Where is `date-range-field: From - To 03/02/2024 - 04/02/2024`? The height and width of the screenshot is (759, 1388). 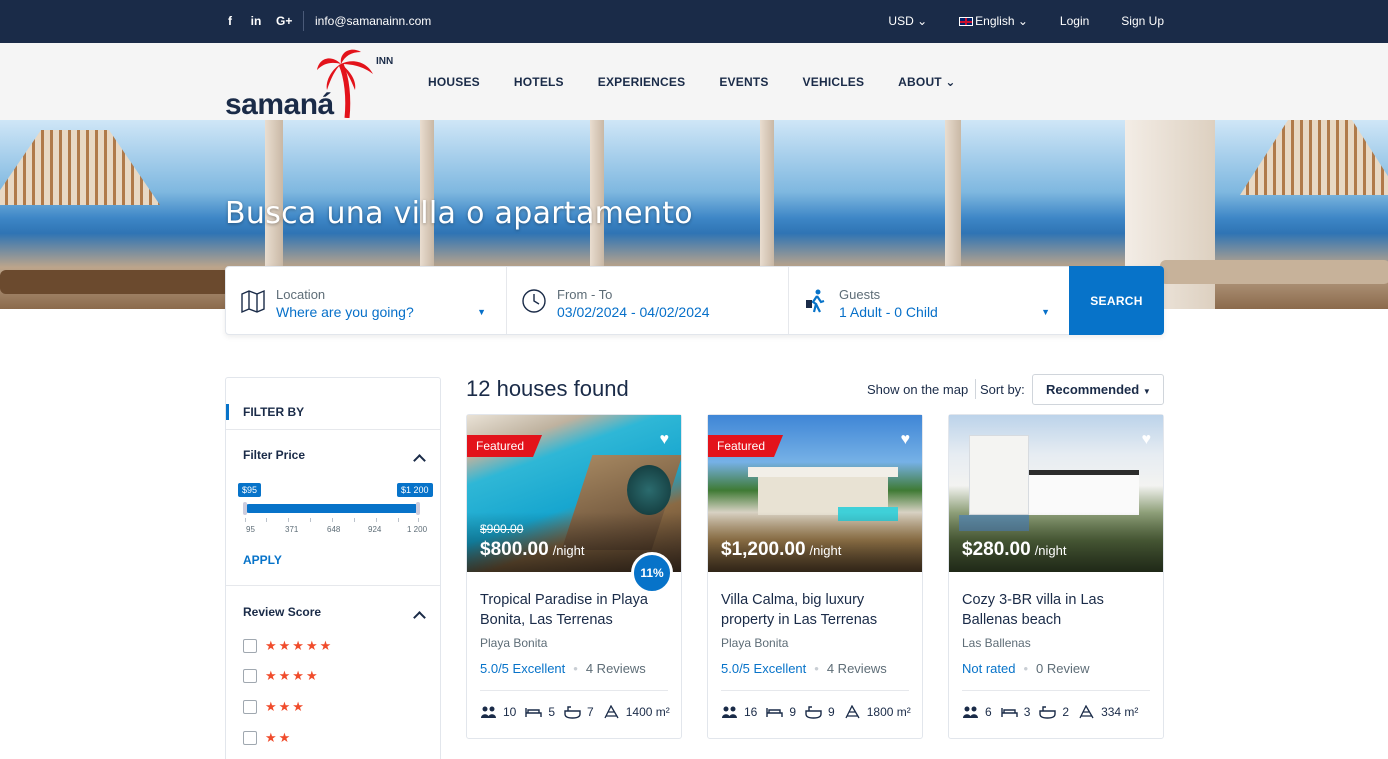 date-range-field: From - To 03/02/2024 - 04/02/2024 is located at coordinates (648, 300).